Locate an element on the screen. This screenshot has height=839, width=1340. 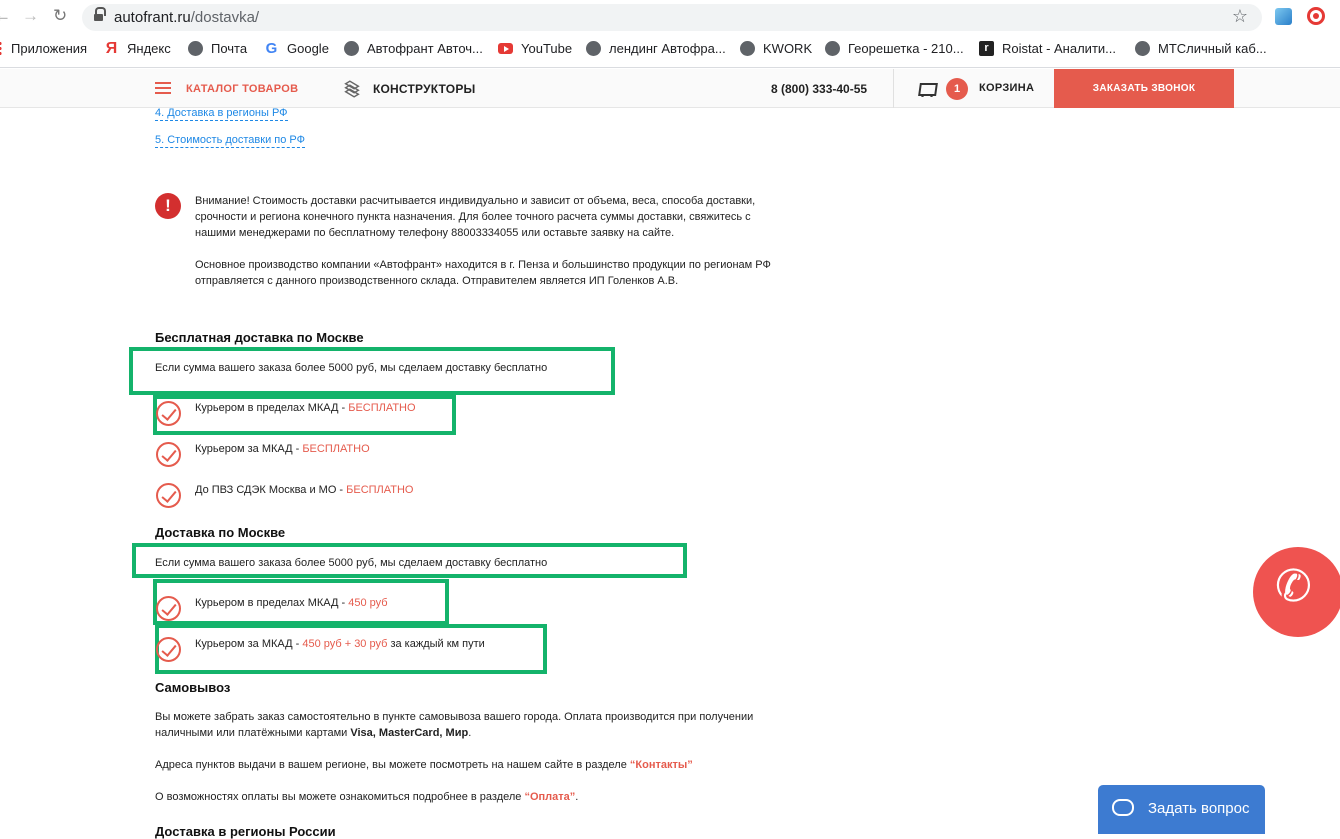
pickup-text: . is located at coordinates (470, 733).